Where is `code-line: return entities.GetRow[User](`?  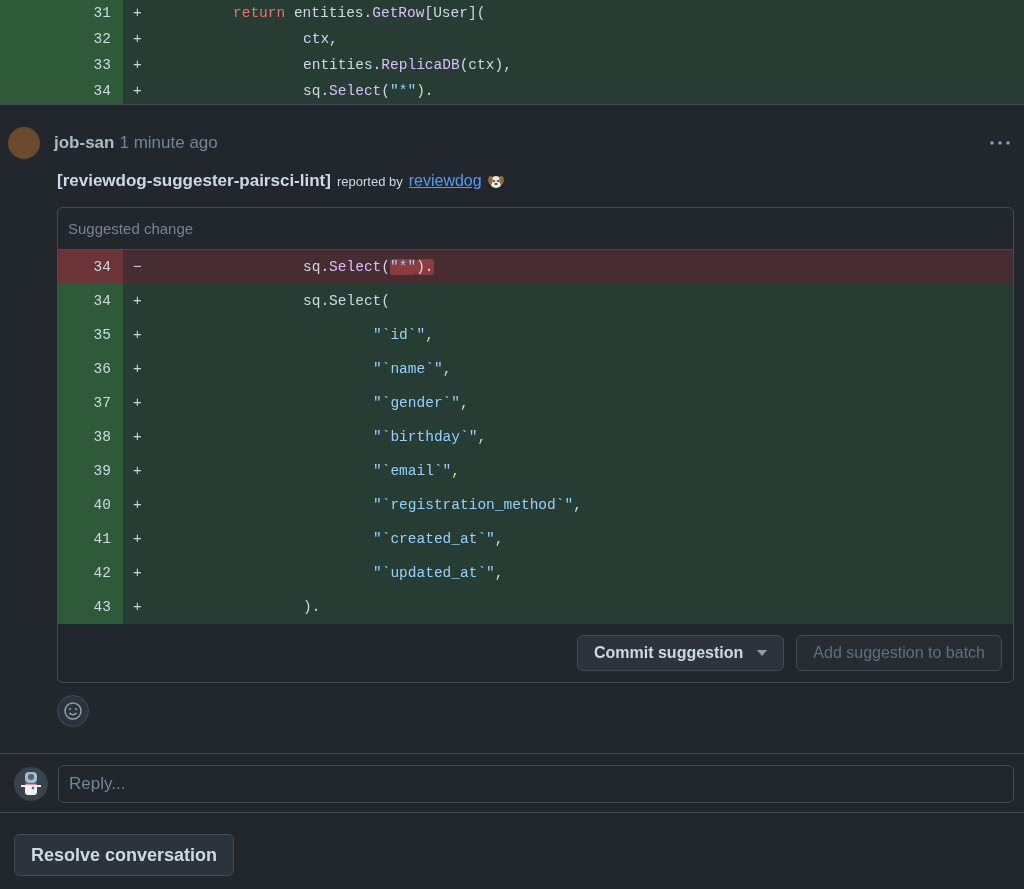
code-line: return entities.GetRow[User]( is located at coordinates (359, 13).